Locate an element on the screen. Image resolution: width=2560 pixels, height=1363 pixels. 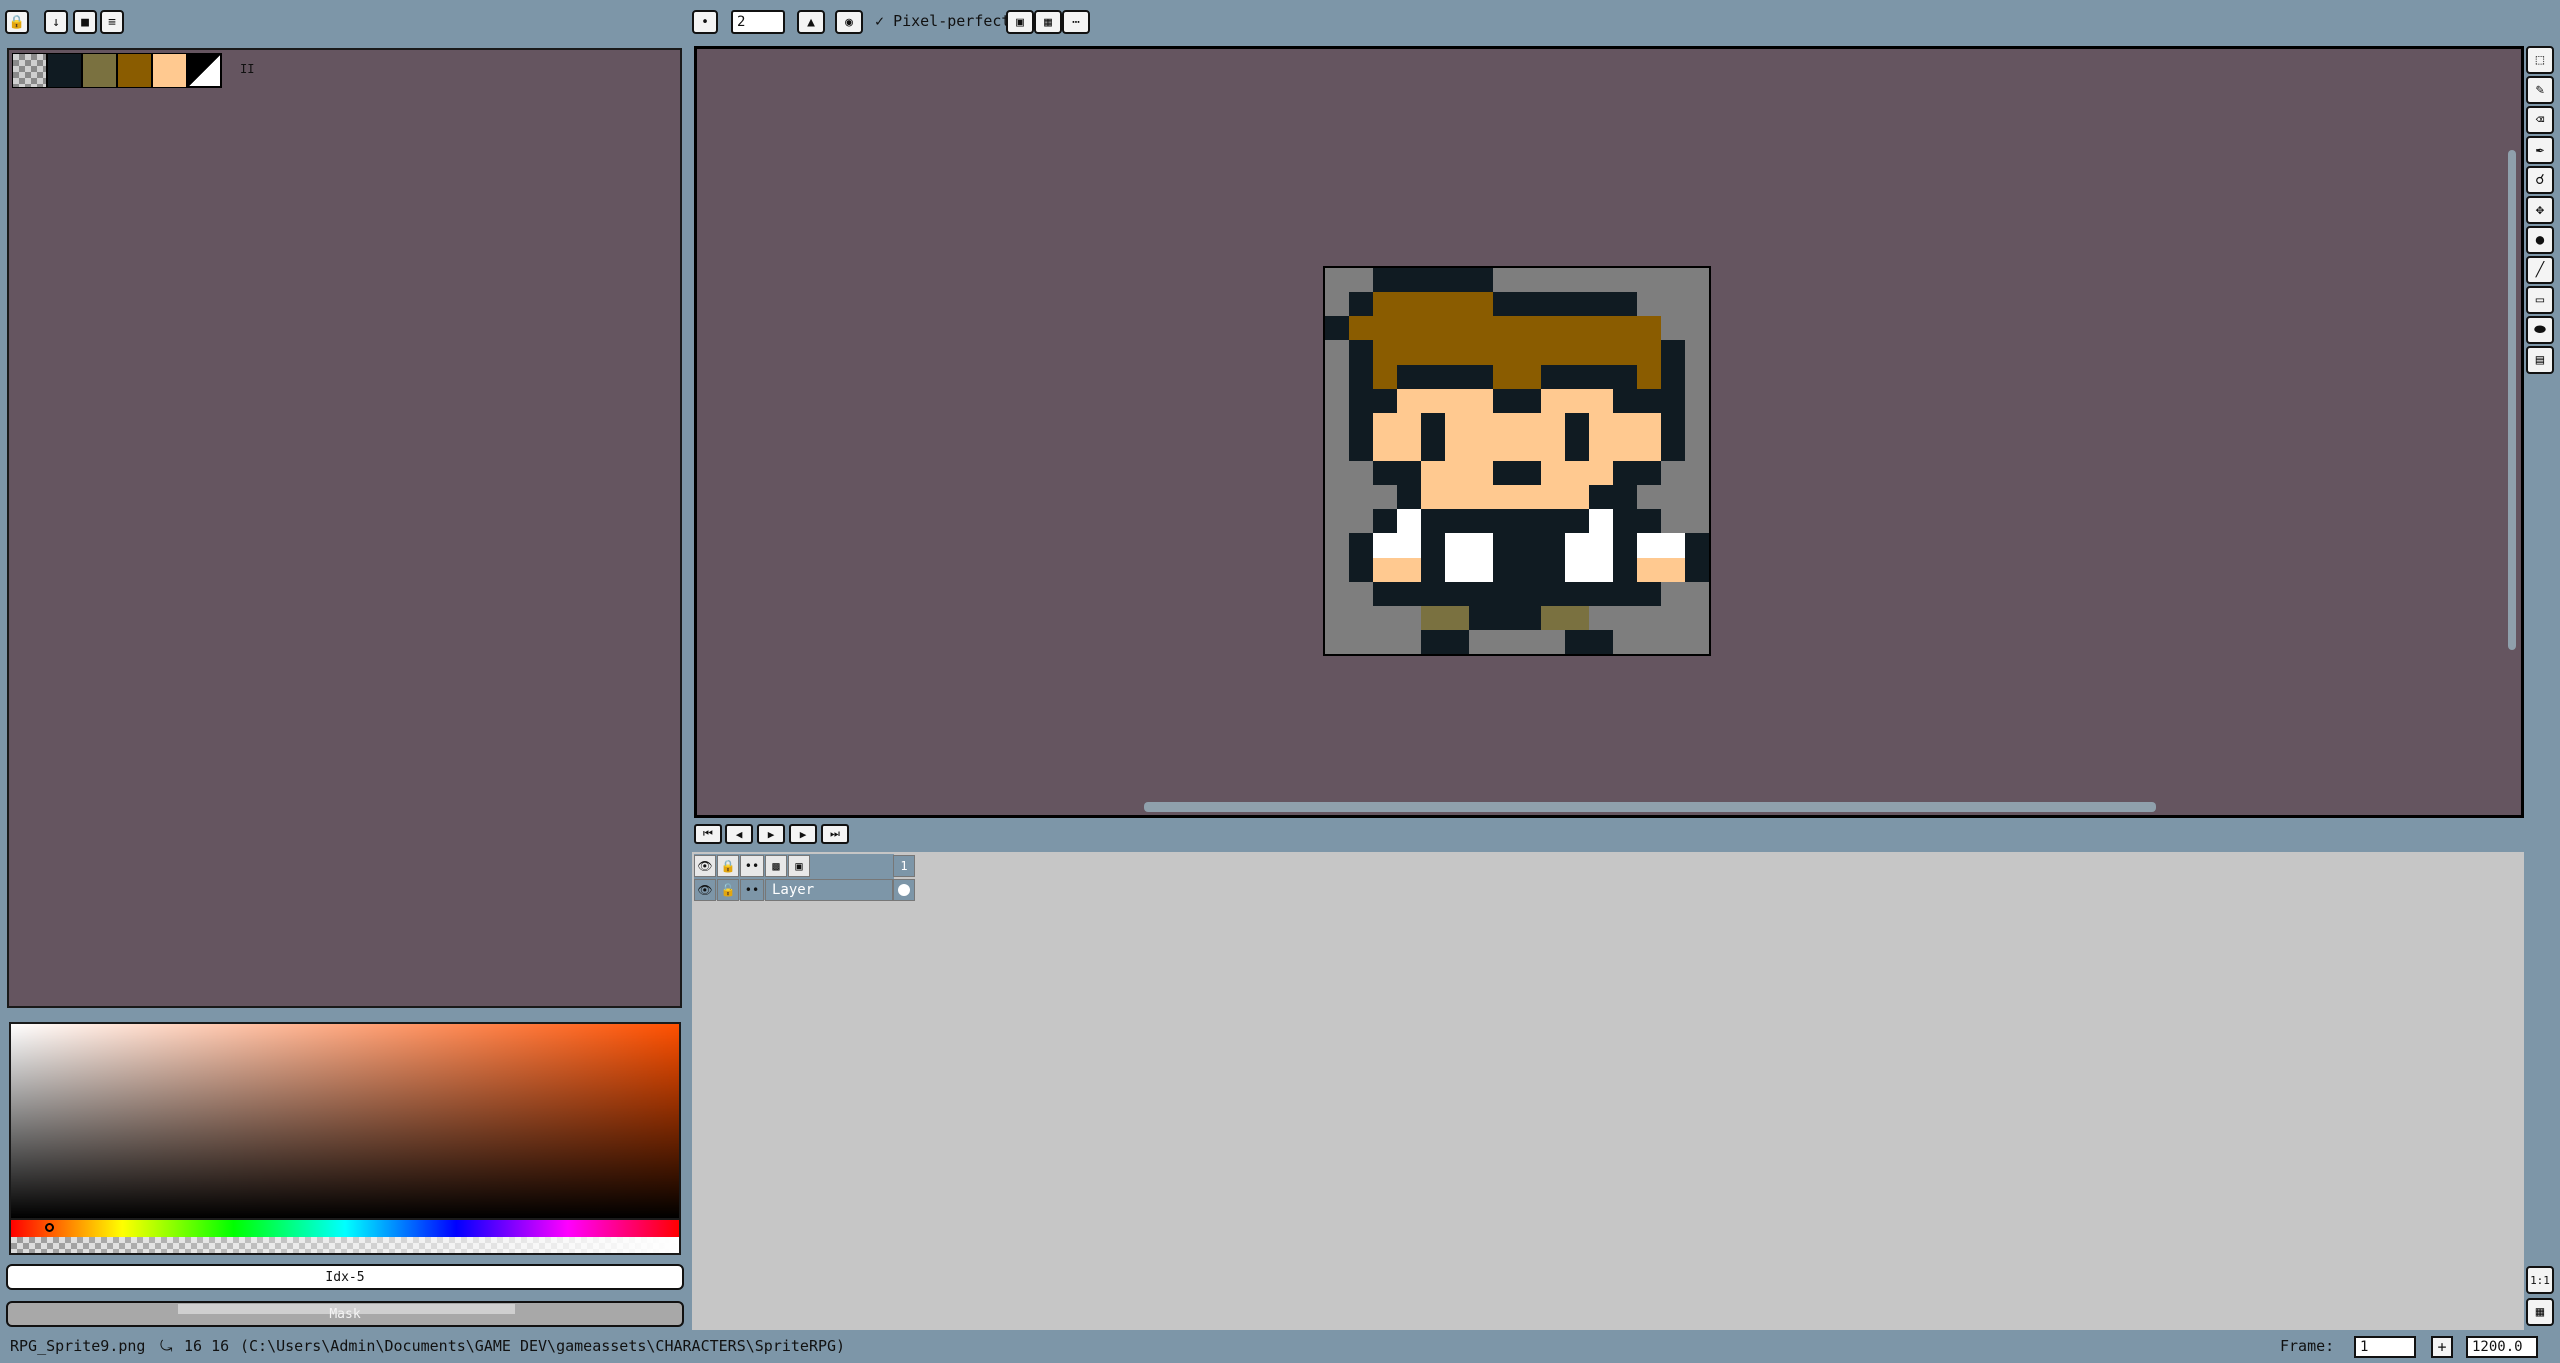
more-icon: ⋯ is located at coordinates (1076, 22).